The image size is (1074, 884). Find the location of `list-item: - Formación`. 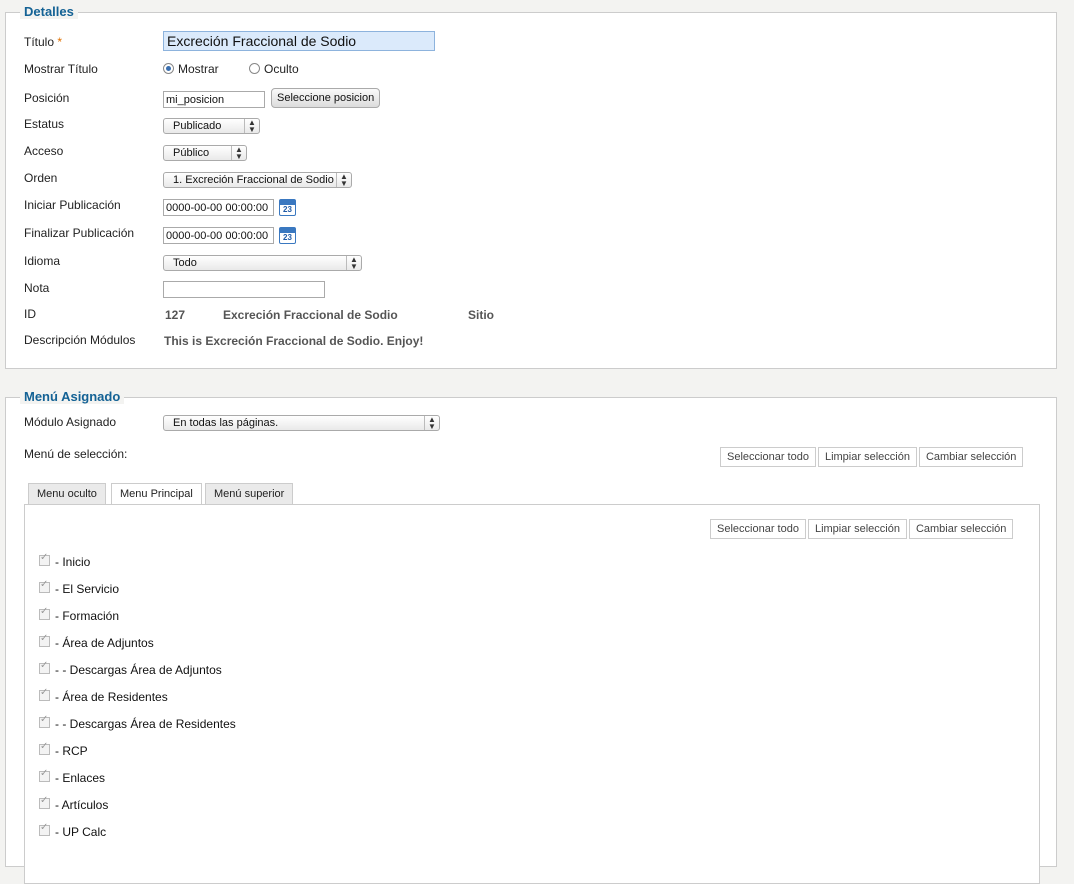

list-item: - Formación is located at coordinates (79, 614).